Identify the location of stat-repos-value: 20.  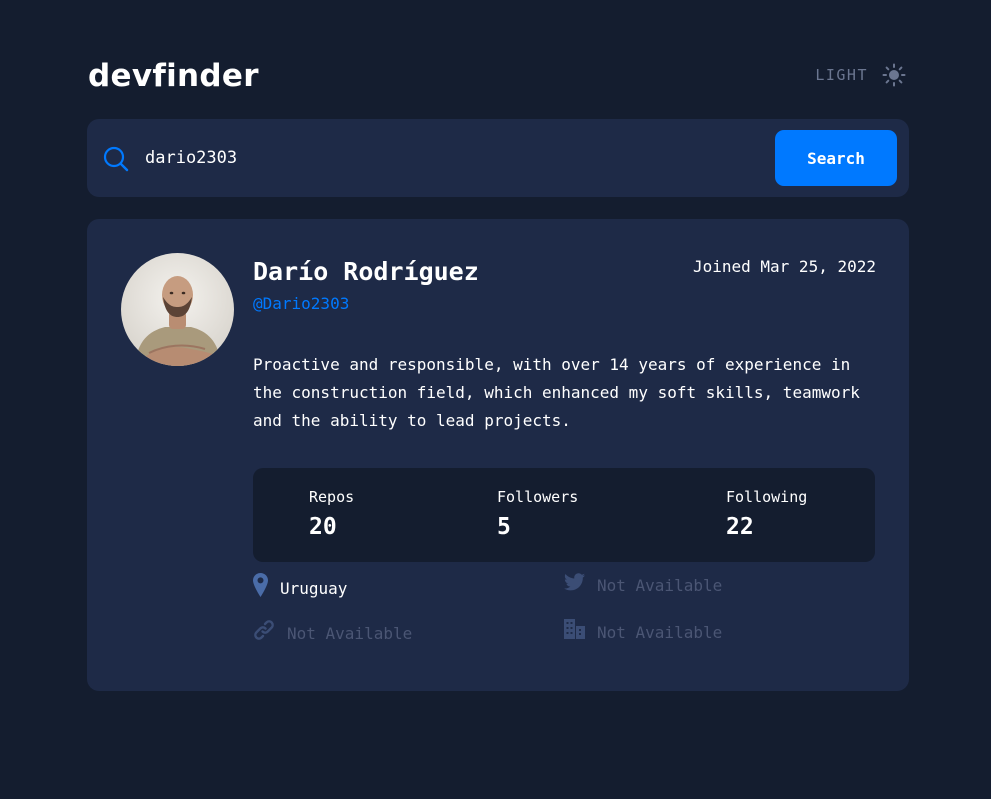
(323, 527).